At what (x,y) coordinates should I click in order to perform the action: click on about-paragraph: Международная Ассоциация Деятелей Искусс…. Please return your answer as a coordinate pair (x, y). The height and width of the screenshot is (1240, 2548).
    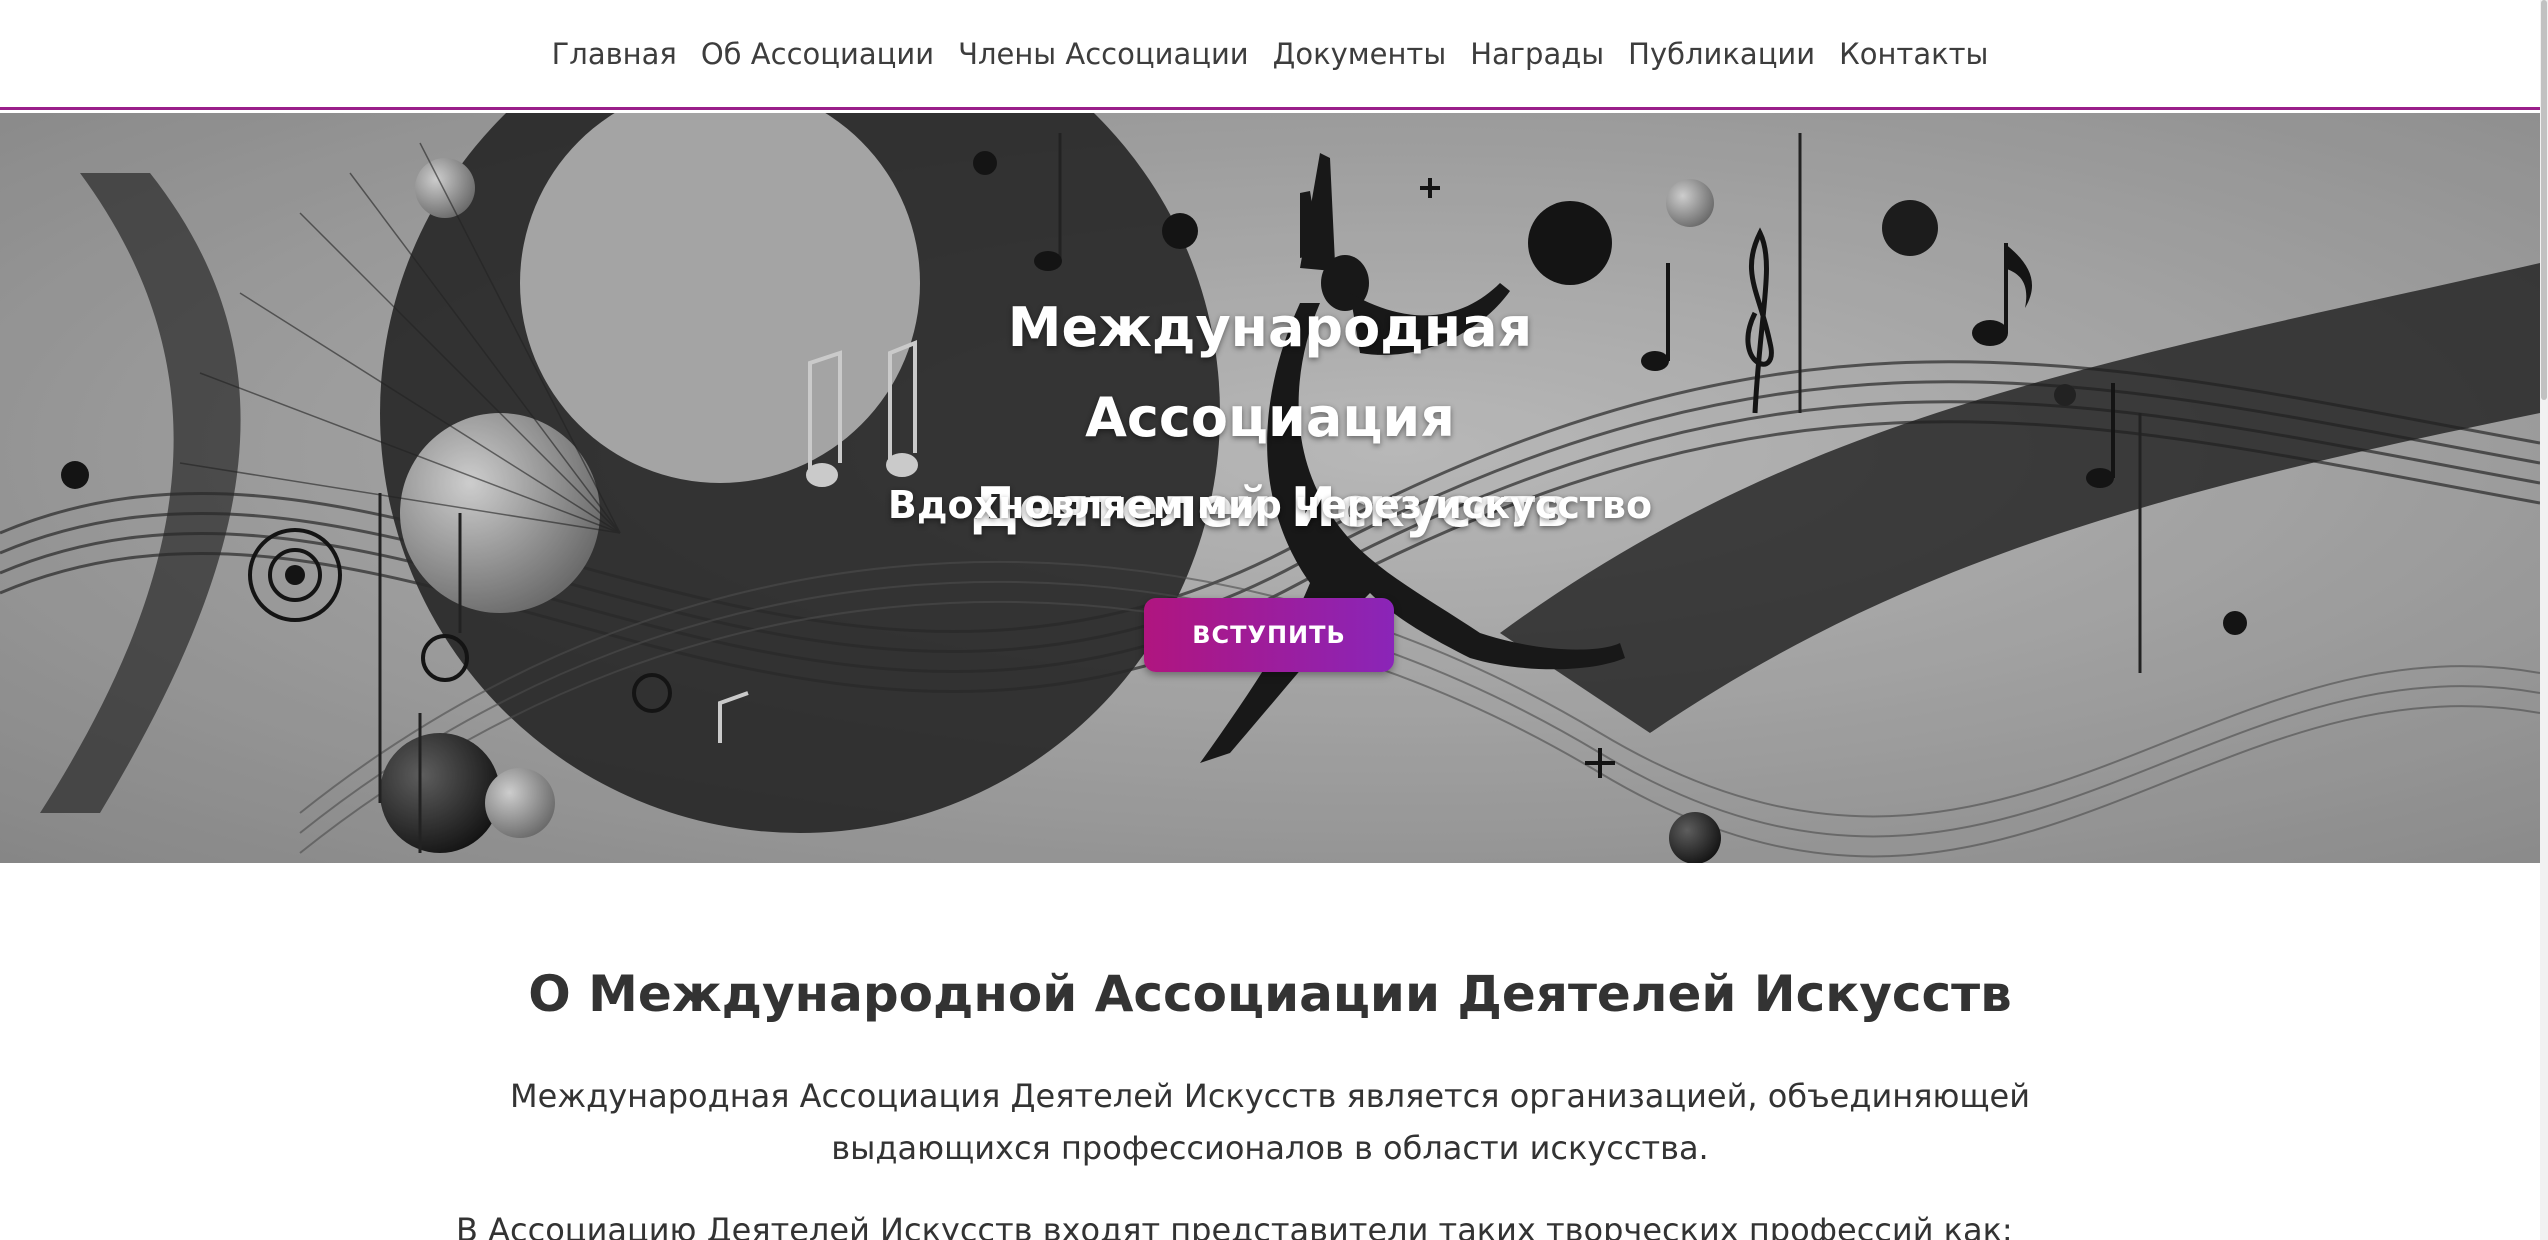
    Looking at the image, I should click on (1270, 1122).